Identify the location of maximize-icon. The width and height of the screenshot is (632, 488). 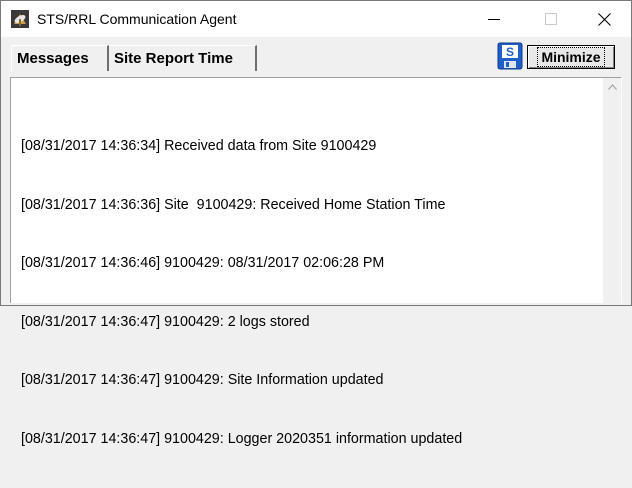
(551, 19).